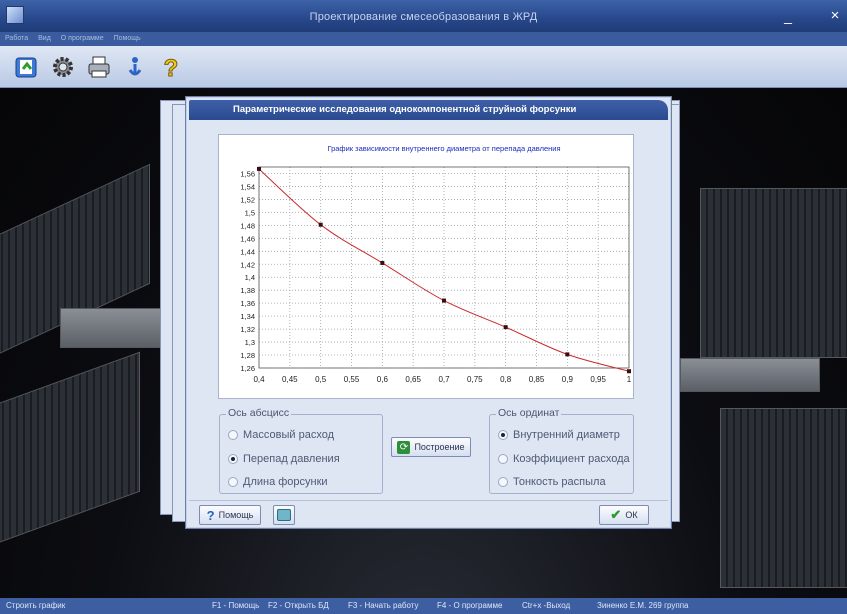  What do you see at coordinates (247, 355) in the screenshot?
I see `y-tick-label: 1,28` at bounding box center [247, 355].